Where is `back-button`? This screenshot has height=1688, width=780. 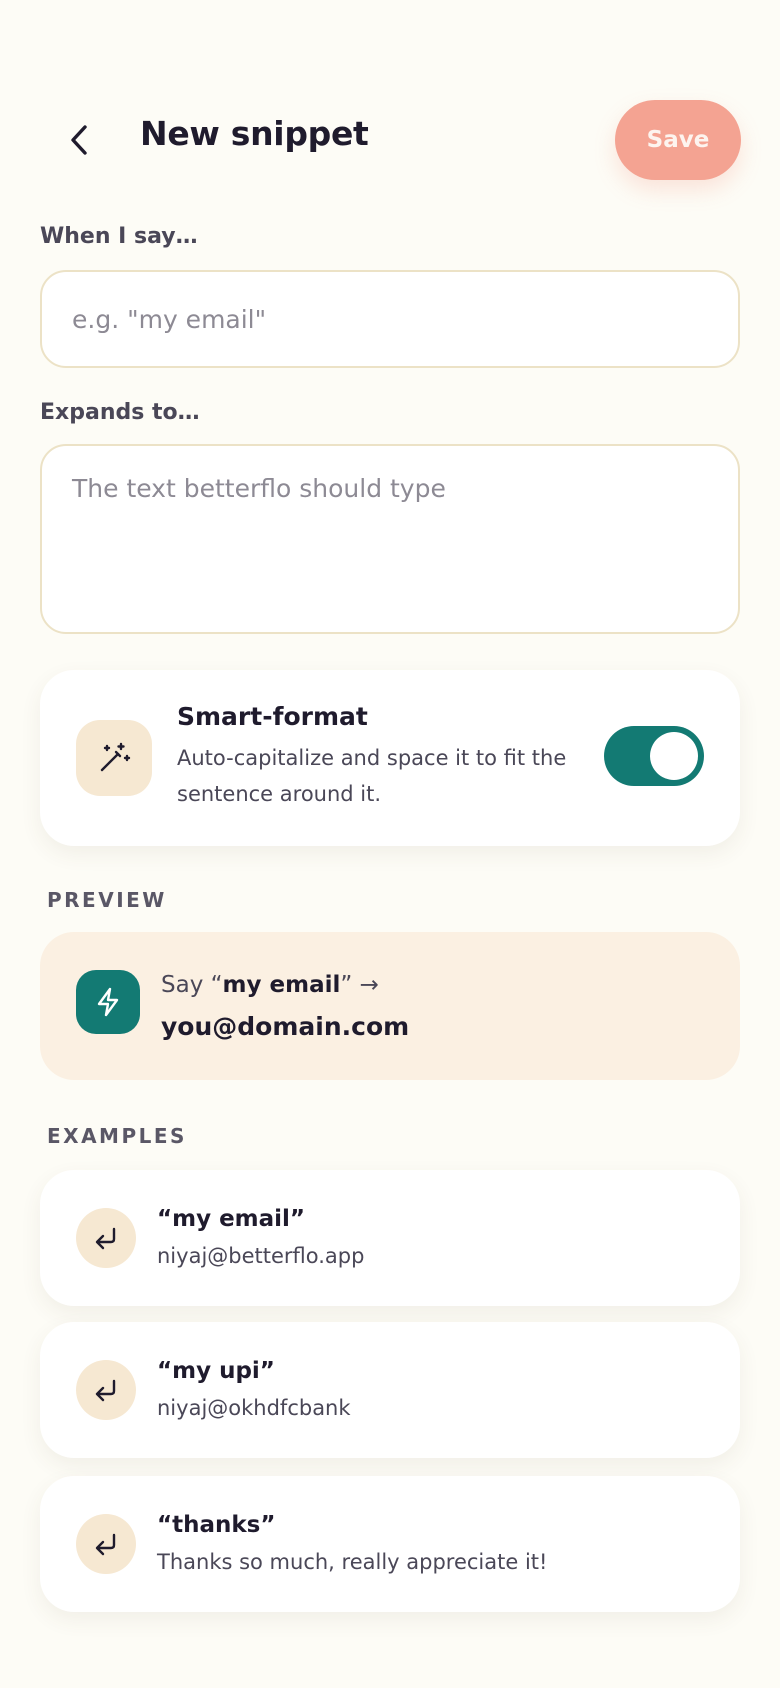
back-button is located at coordinates (80, 140).